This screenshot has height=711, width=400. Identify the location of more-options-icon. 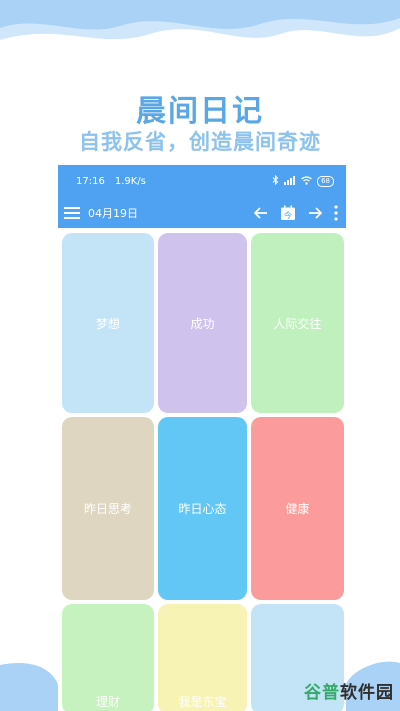
(336, 213).